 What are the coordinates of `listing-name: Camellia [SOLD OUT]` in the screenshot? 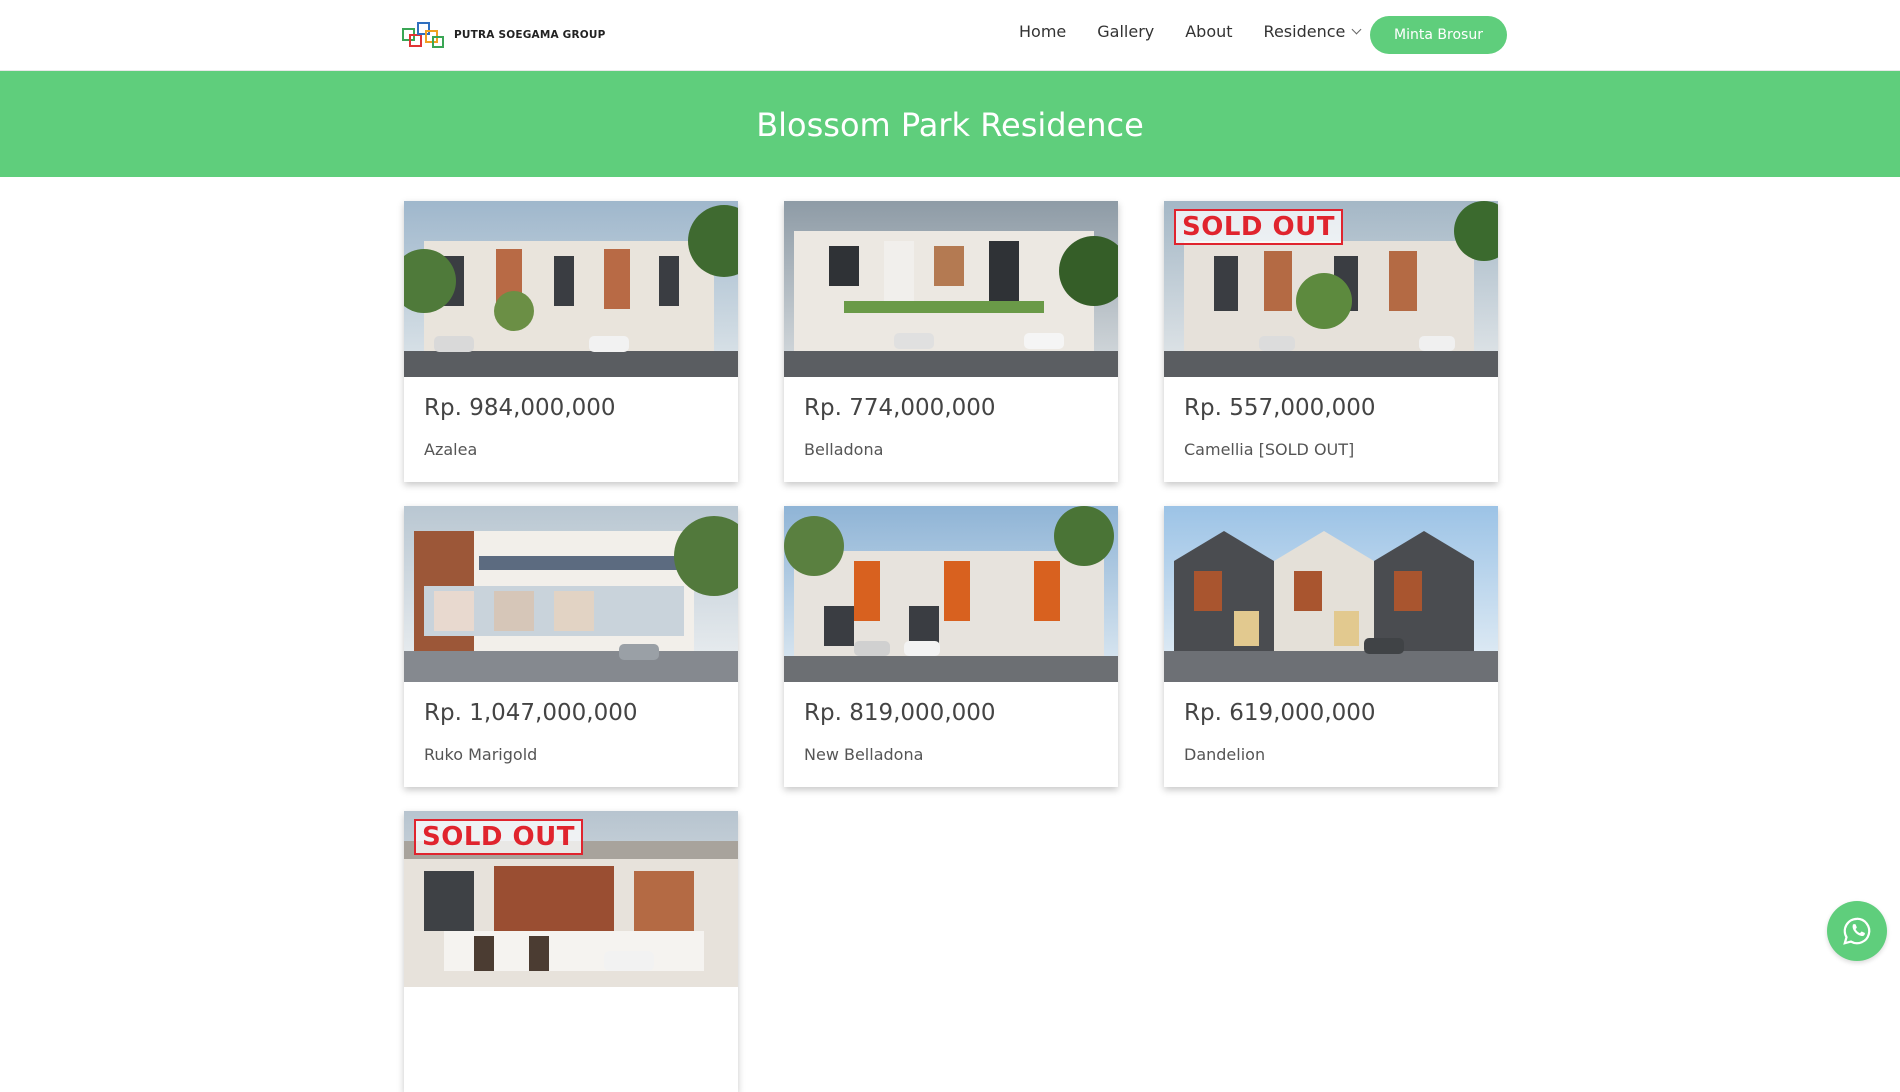 It's located at (1269, 449).